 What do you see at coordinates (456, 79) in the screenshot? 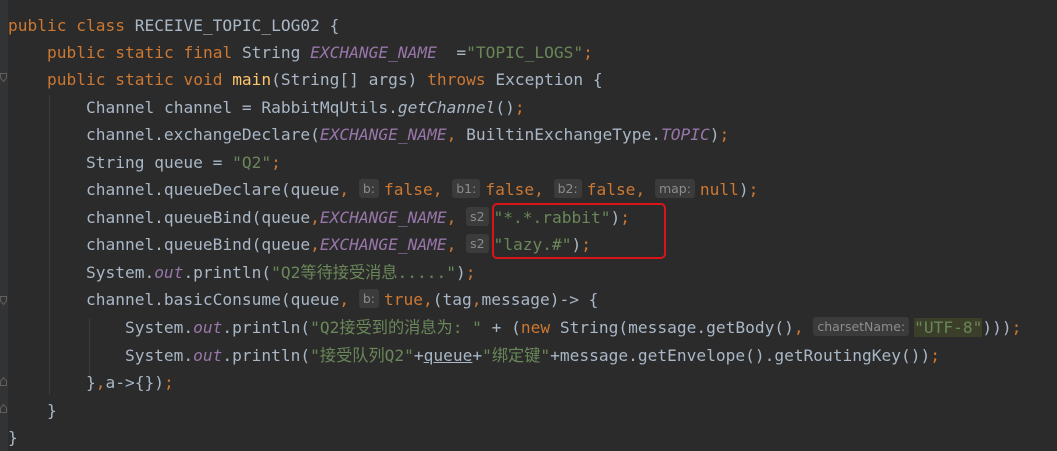
I see `keyword: throws` at bounding box center [456, 79].